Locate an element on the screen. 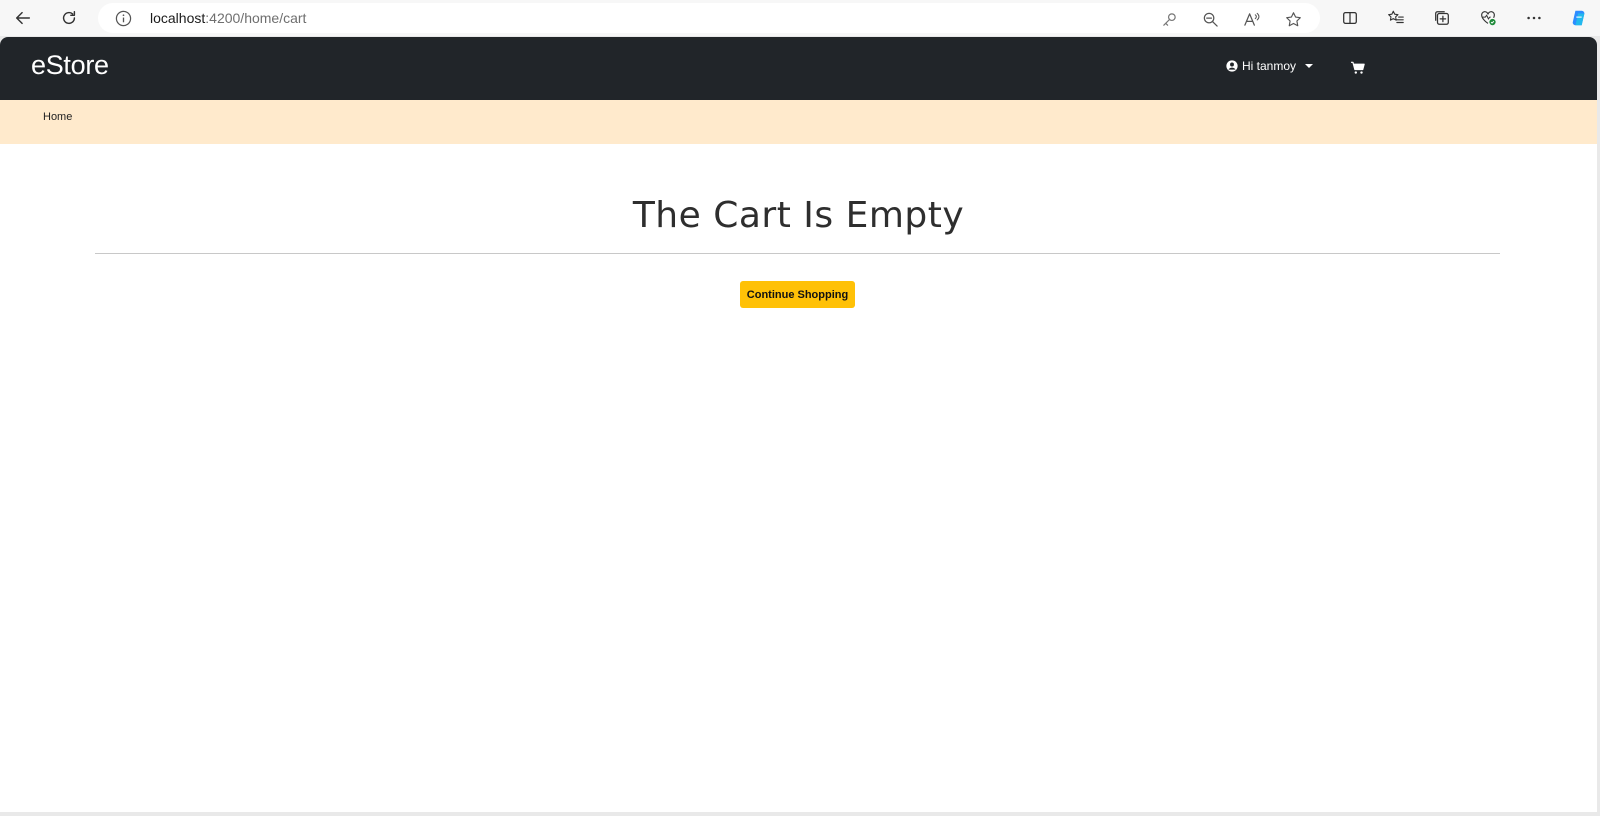 The image size is (1600, 816). more-icon is located at coordinates (1534, 18).